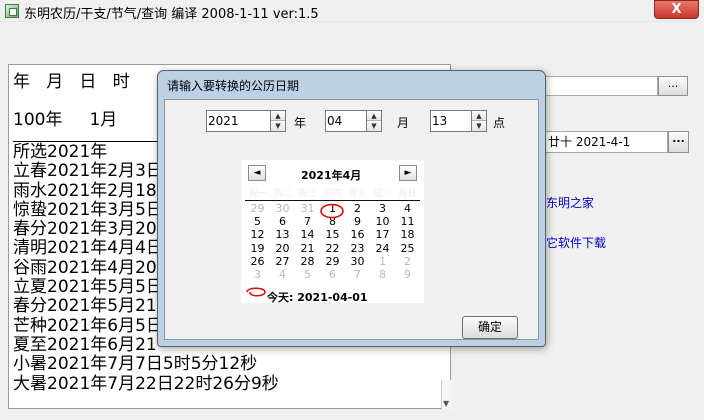  I want to click on vertical-scrollbar: ▼, so click(446, 395).